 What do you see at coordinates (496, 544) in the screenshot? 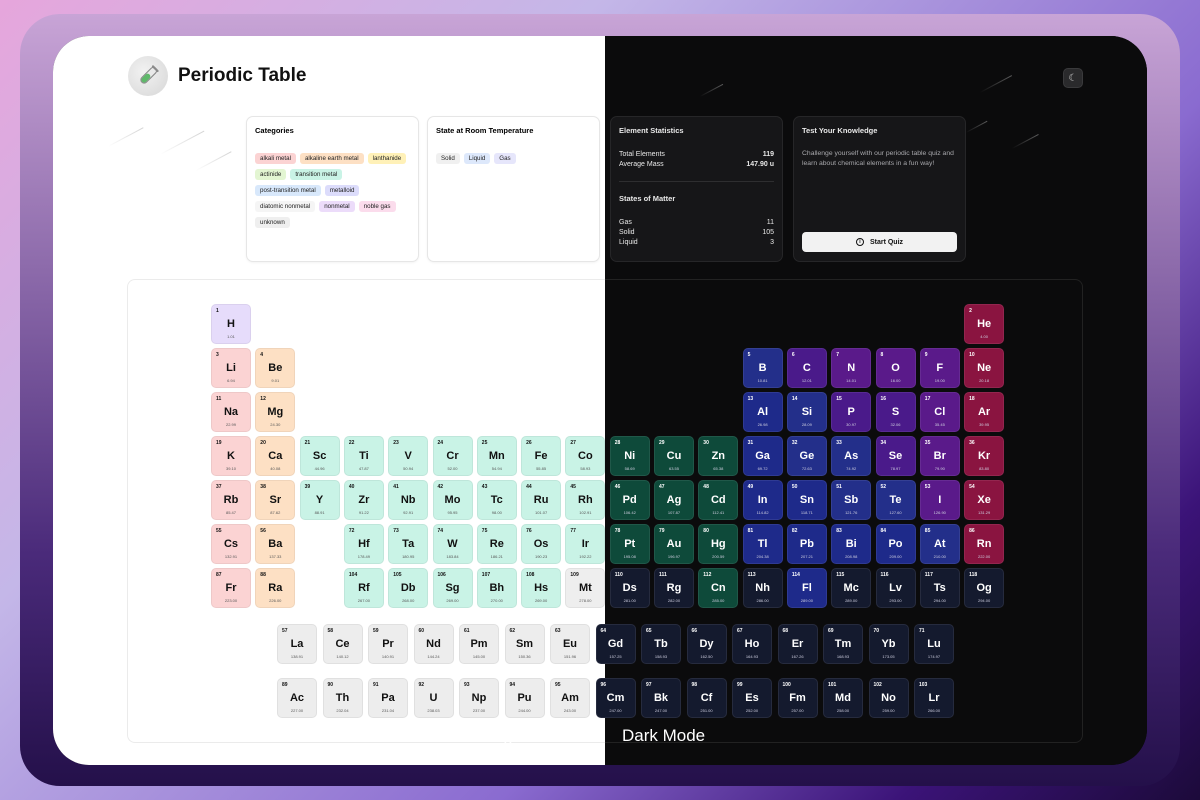
I see `element-tile-re: 75 Re 186.21` at bounding box center [496, 544].